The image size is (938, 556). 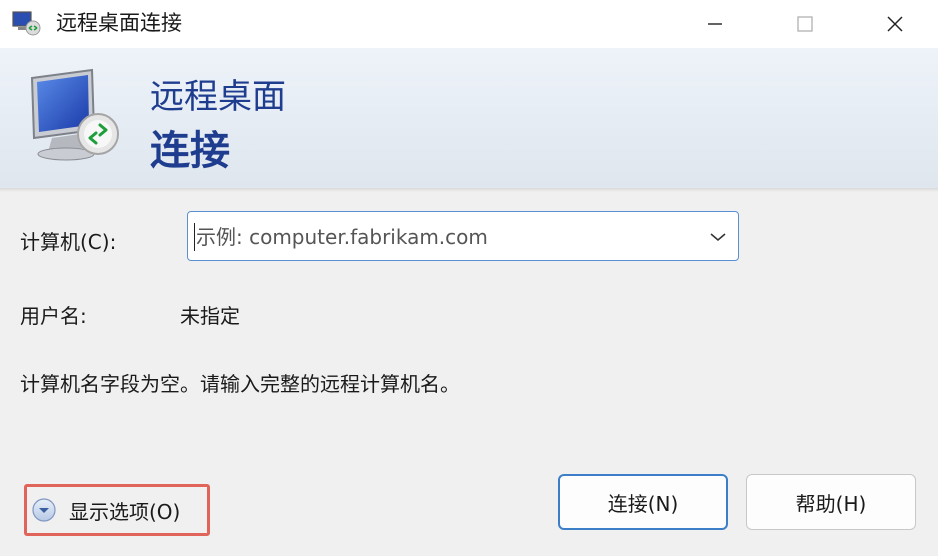 What do you see at coordinates (68, 242) in the screenshot?
I see `computer-label: 计算机(C):` at bounding box center [68, 242].